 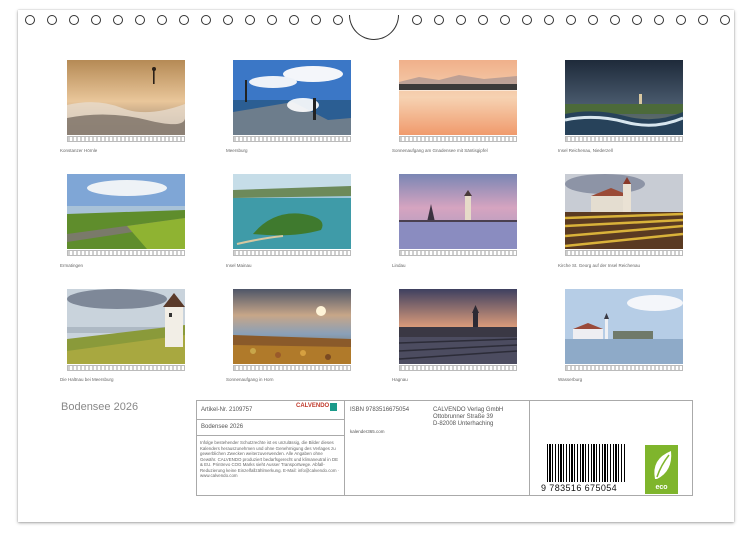 I want to click on photo-reichenau-niederzell, so click(x=624, y=97).